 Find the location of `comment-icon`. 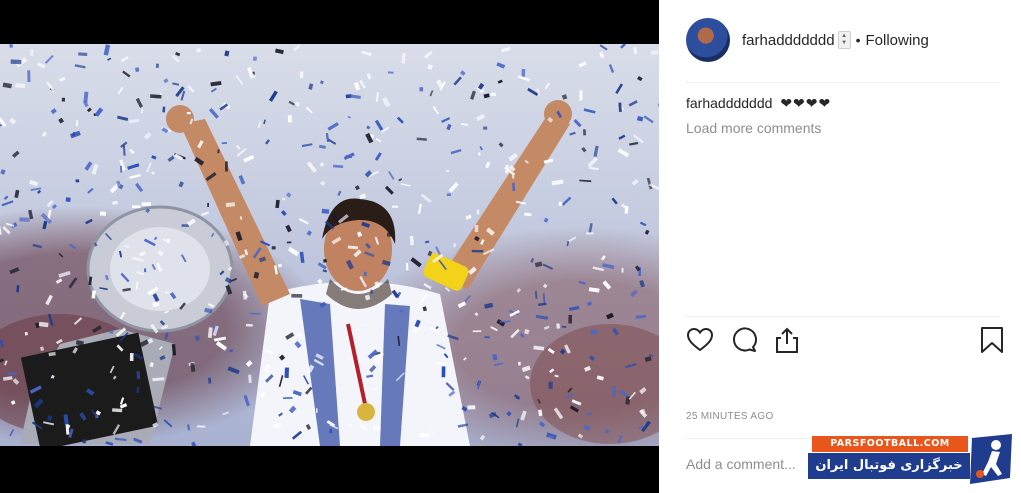

comment-icon is located at coordinates (745, 341).